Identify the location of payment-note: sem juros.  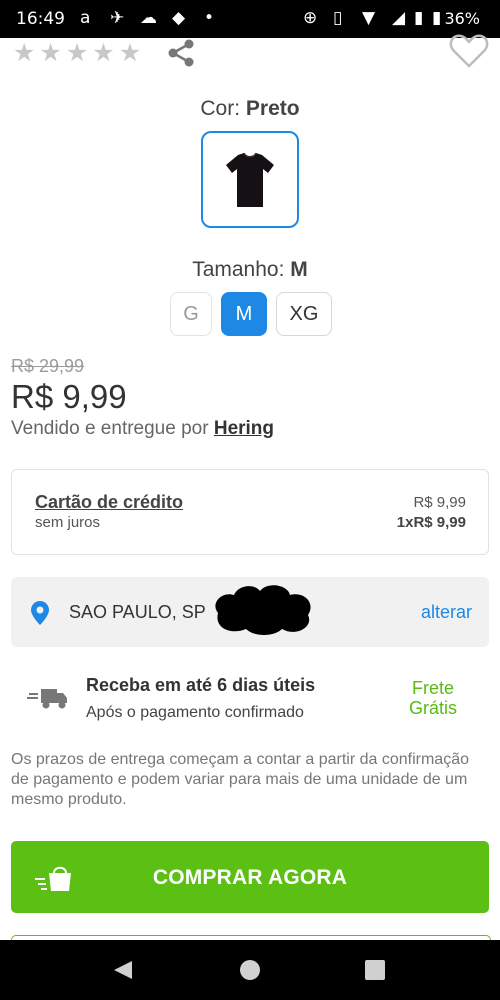
(68, 522).